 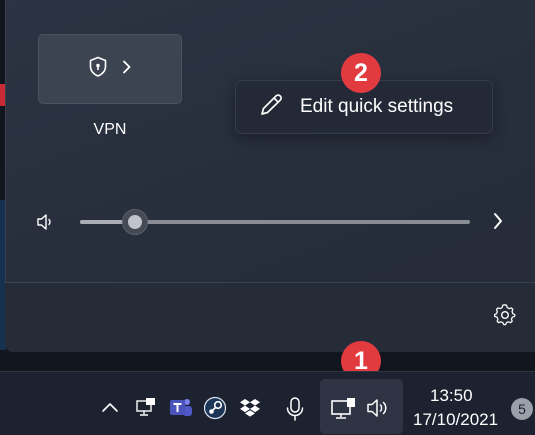 What do you see at coordinates (377, 106) in the screenshot?
I see `edit-quick-settings-label: Edit quick settings` at bounding box center [377, 106].